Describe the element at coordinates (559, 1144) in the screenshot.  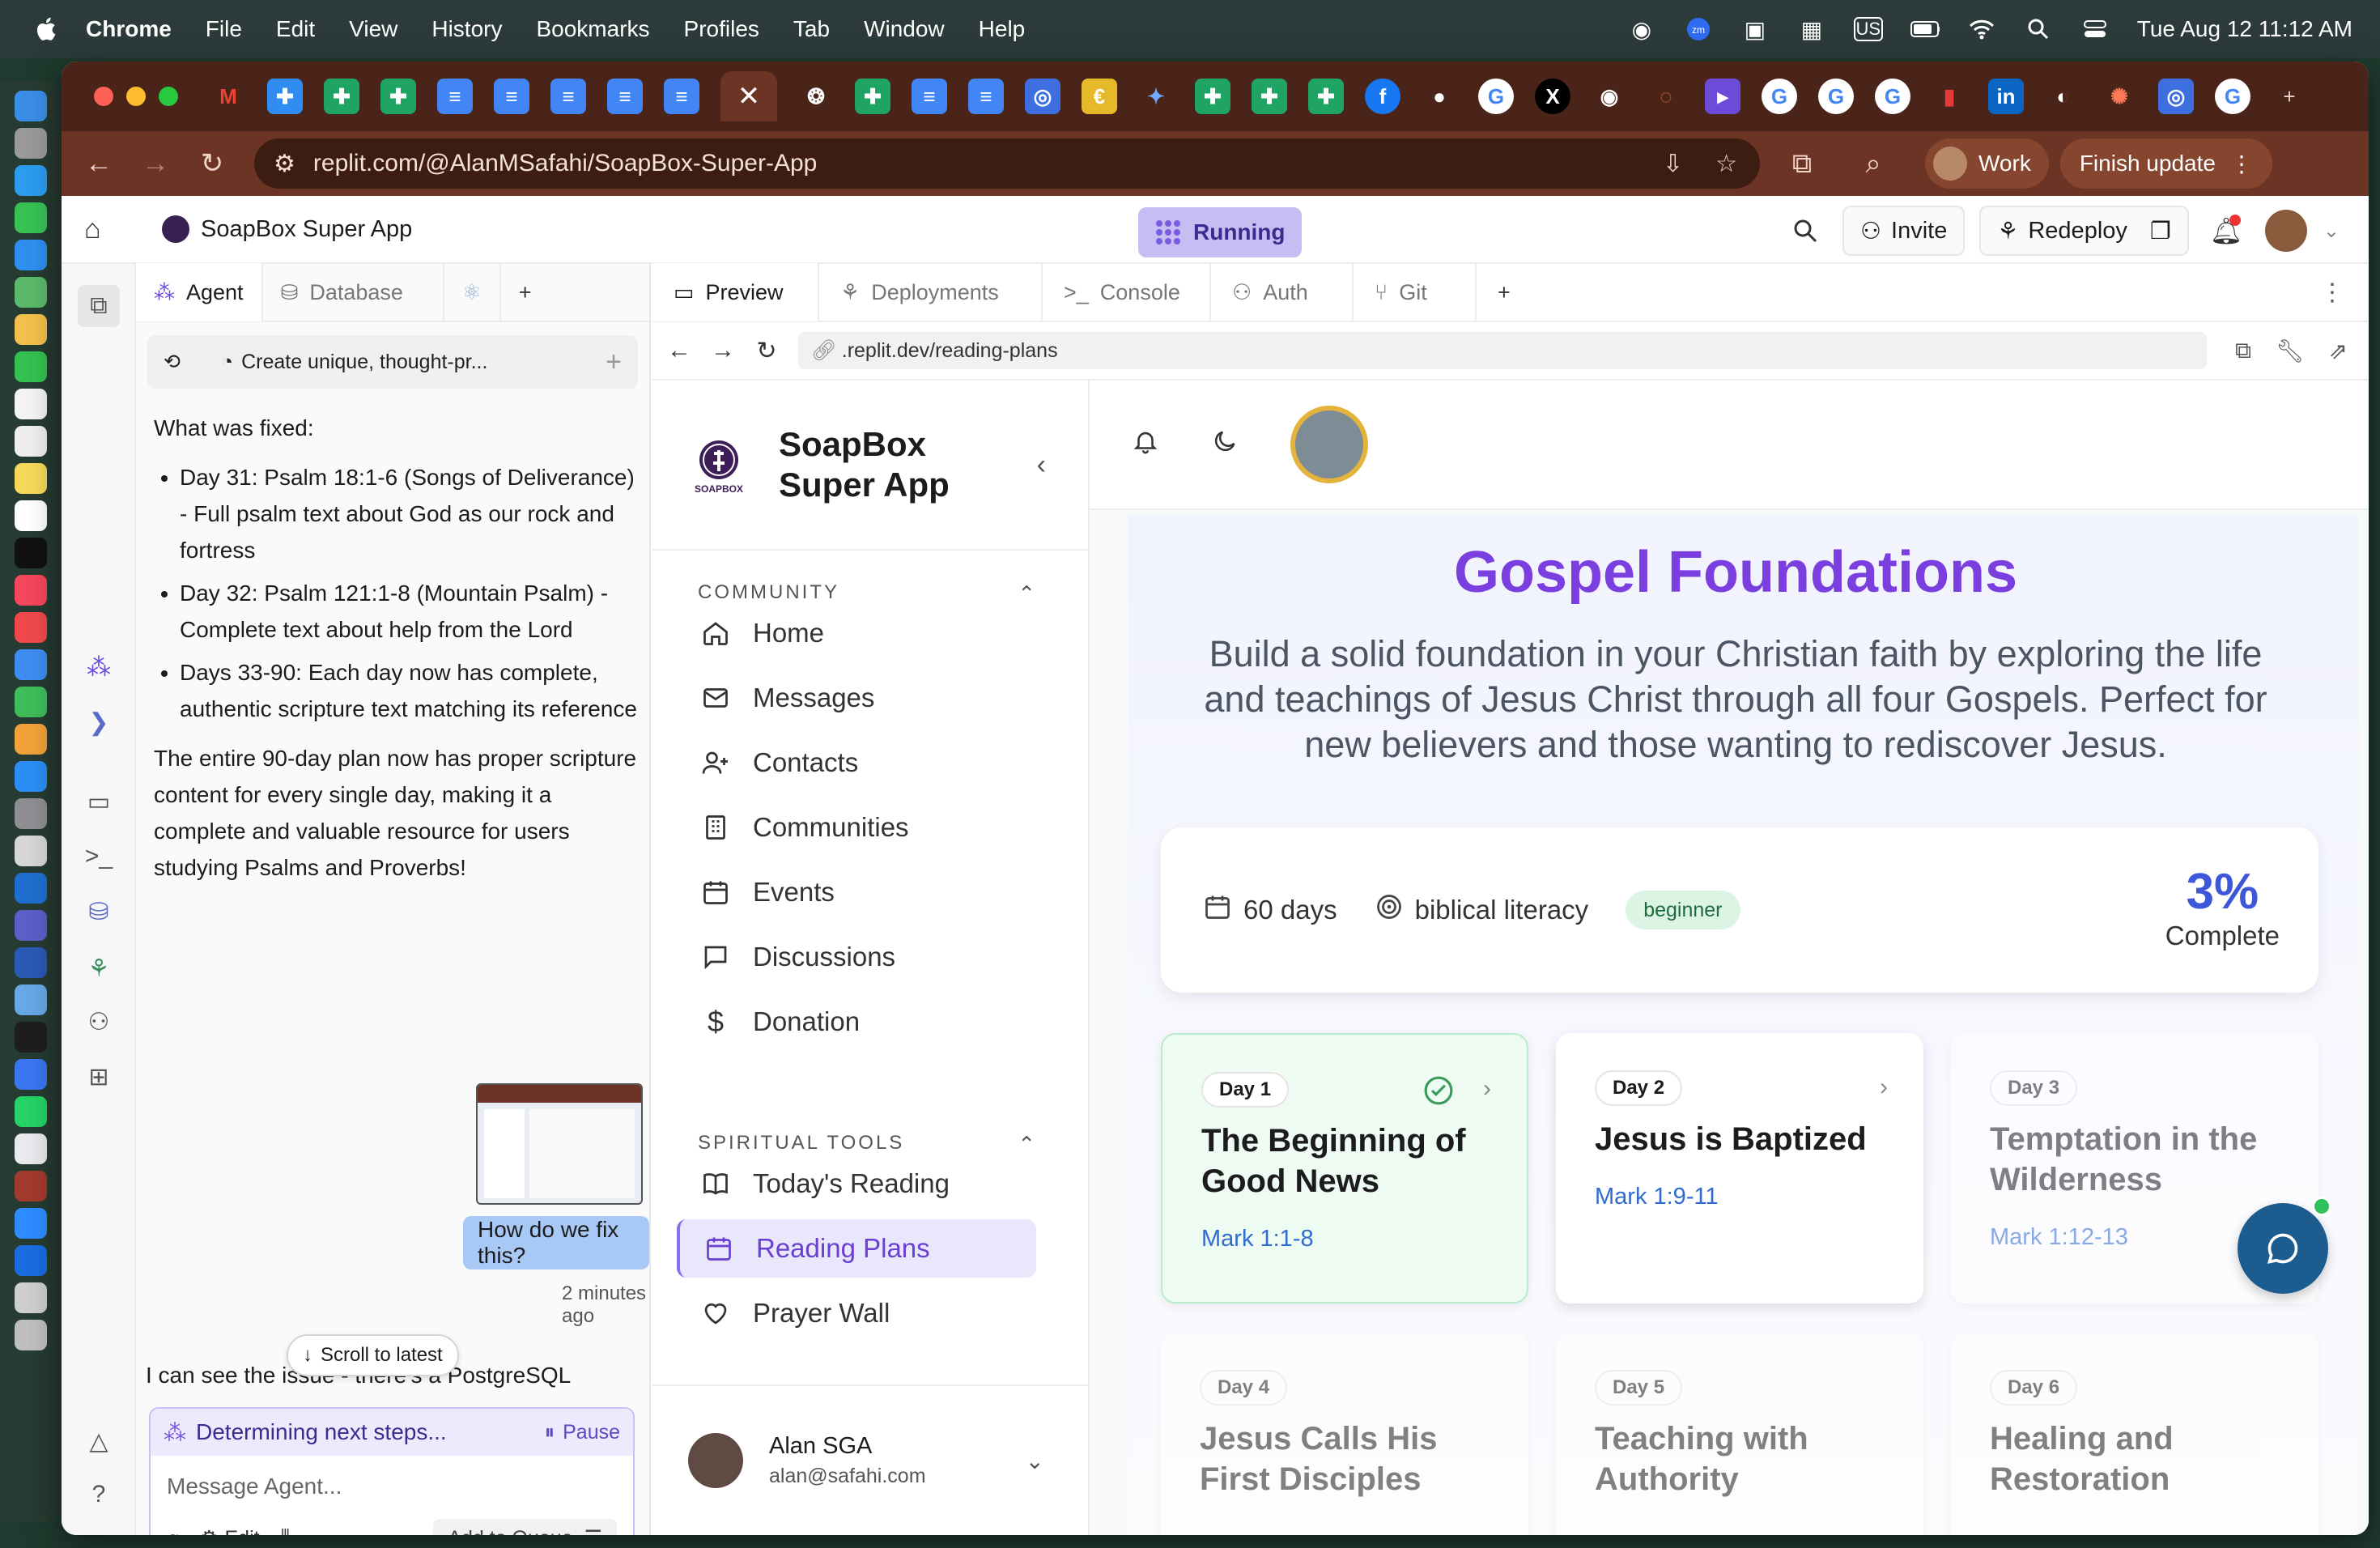
I see `attached-screenshot-thumbnail` at that location.